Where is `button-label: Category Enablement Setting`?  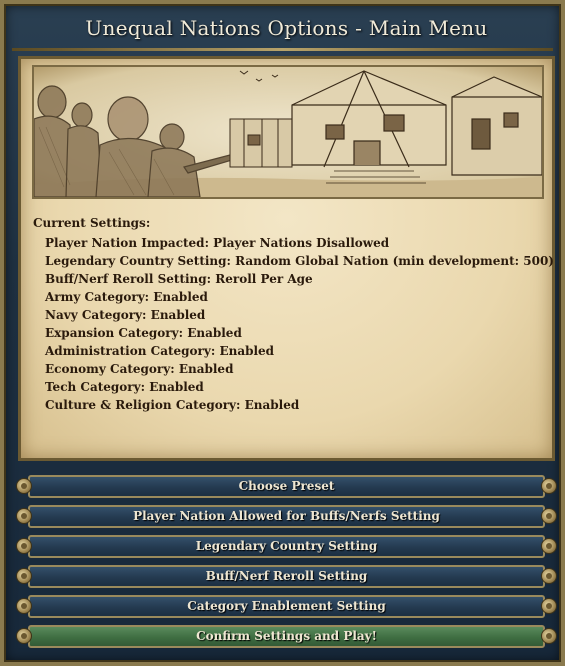 button-label: Category Enablement Setting is located at coordinates (286, 606).